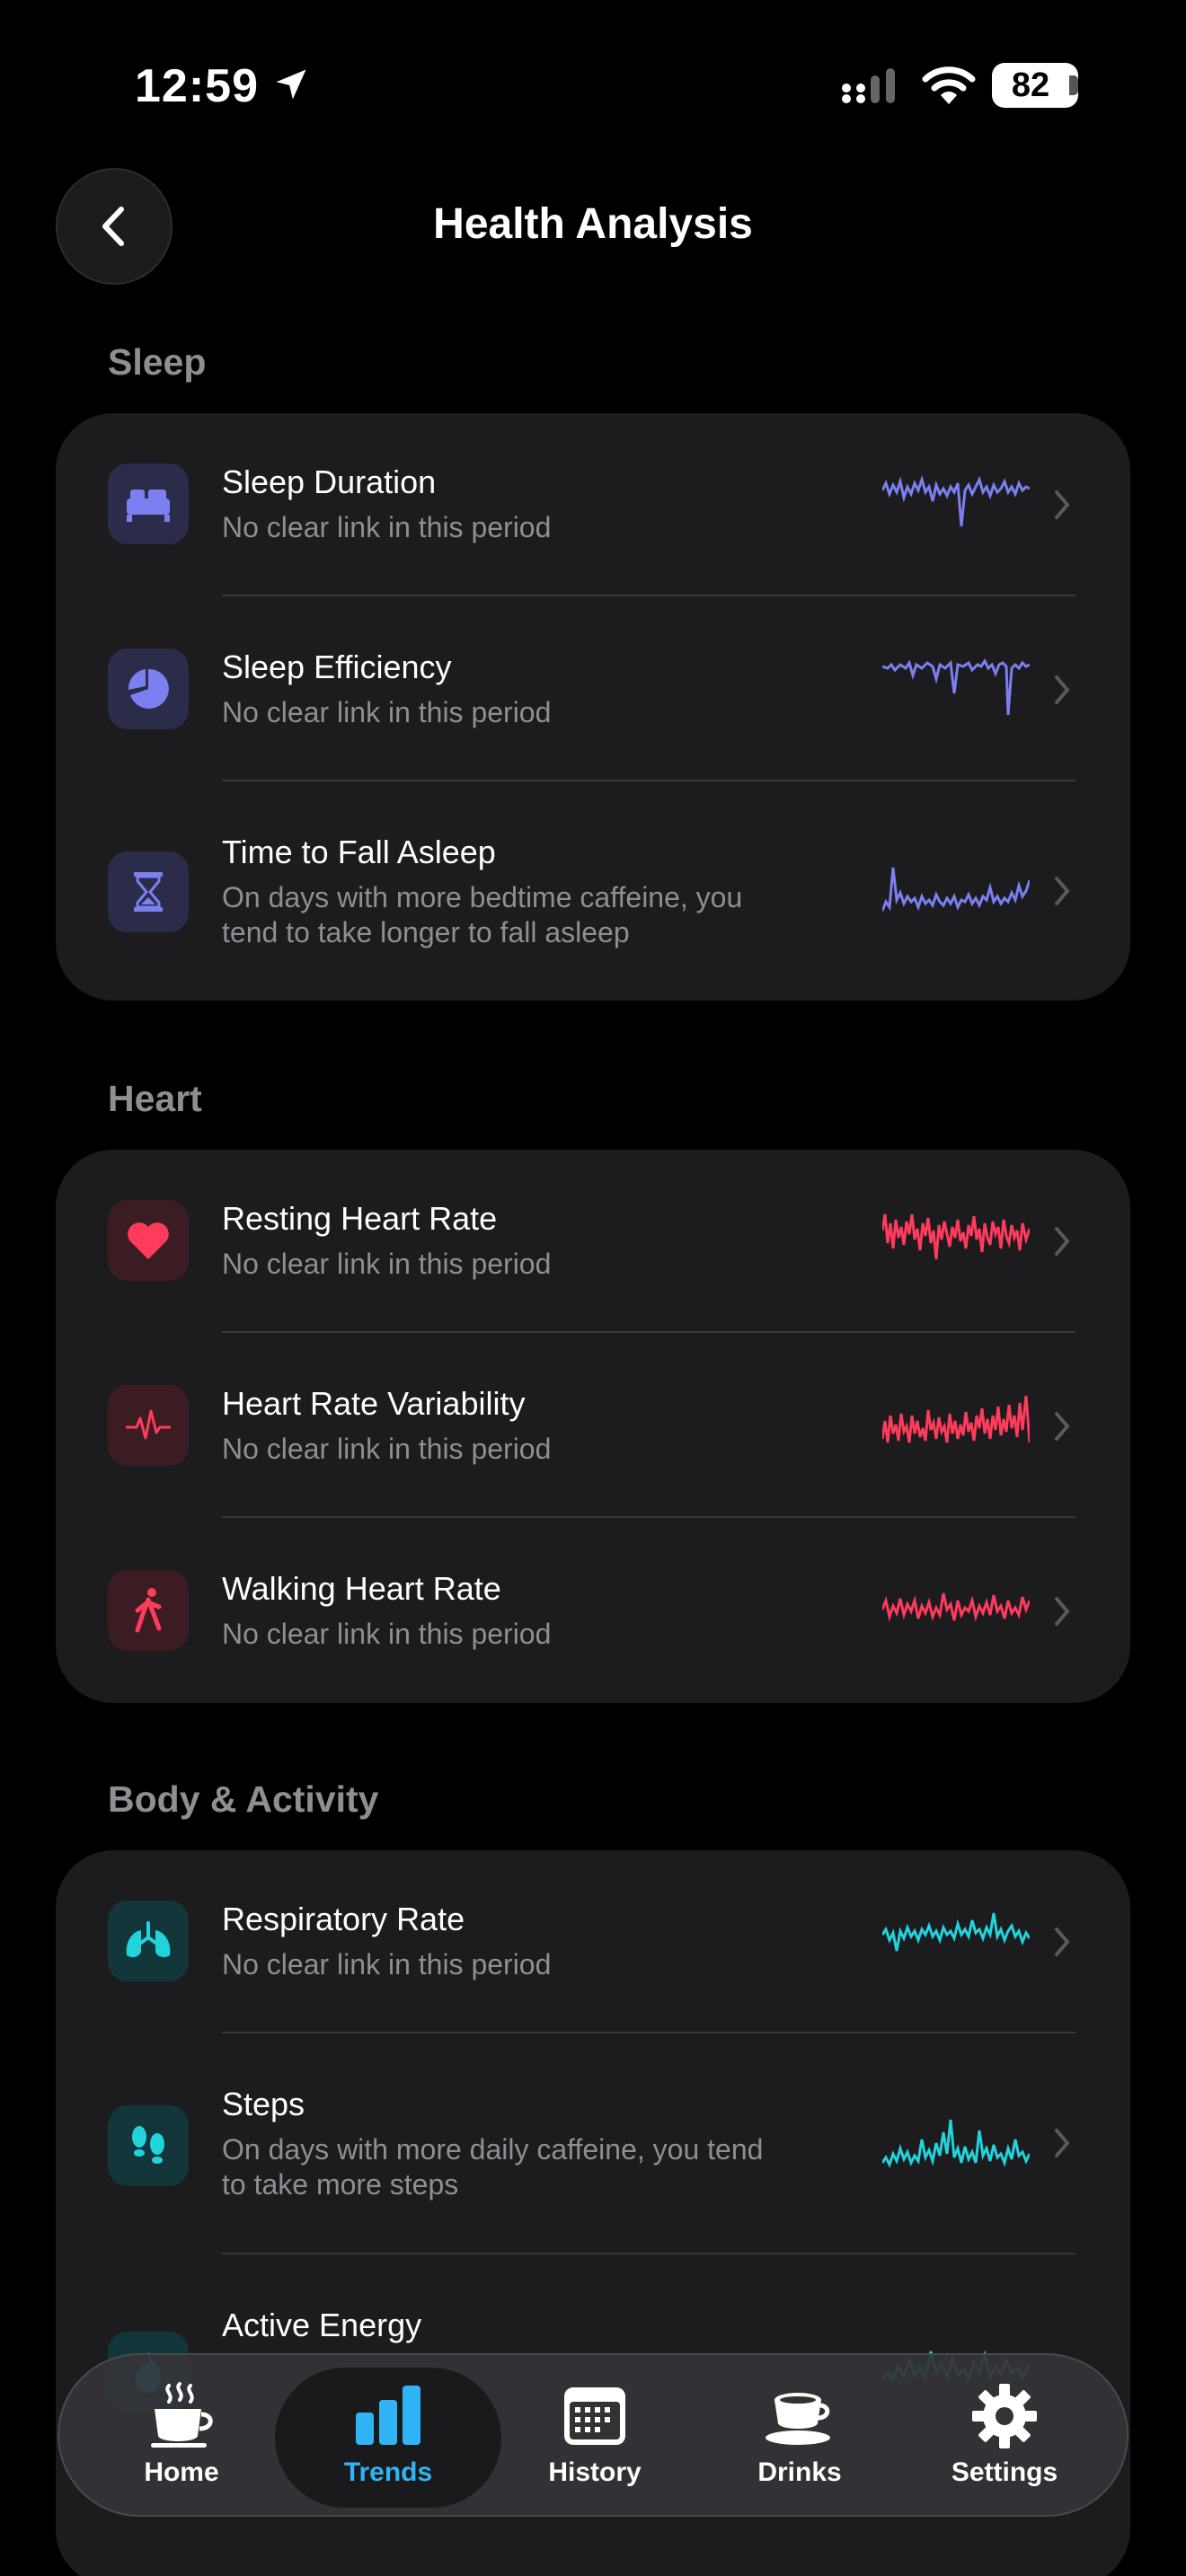 The height and width of the screenshot is (2576, 1186). I want to click on sparkline-resting-heart-rate, so click(956, 1236).